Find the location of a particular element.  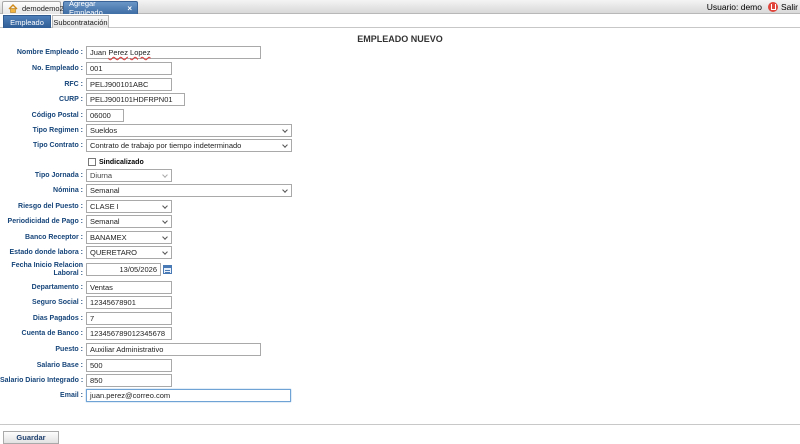

row-puesto: Puesto : Auxiliar Administrativo is located at coordinates (400, 350).